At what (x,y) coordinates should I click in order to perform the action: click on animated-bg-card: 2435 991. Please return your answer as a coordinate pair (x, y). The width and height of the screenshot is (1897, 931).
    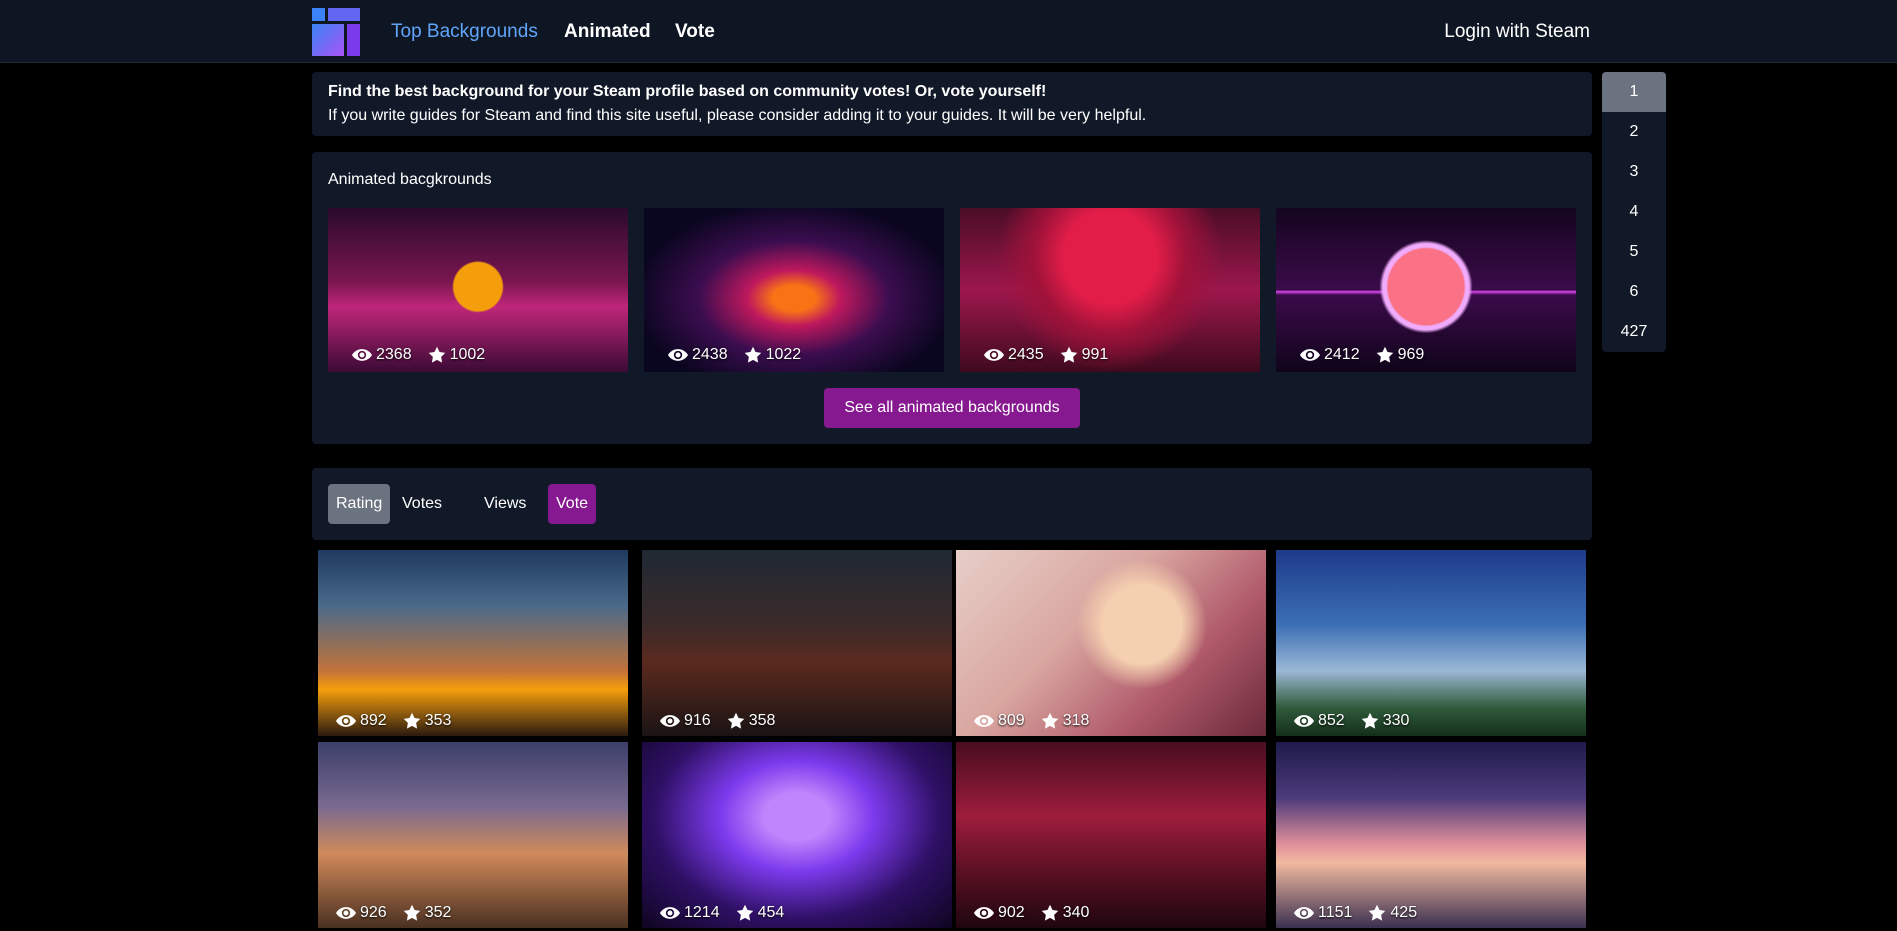
    Looking at the image, I should click on (1110, 290).